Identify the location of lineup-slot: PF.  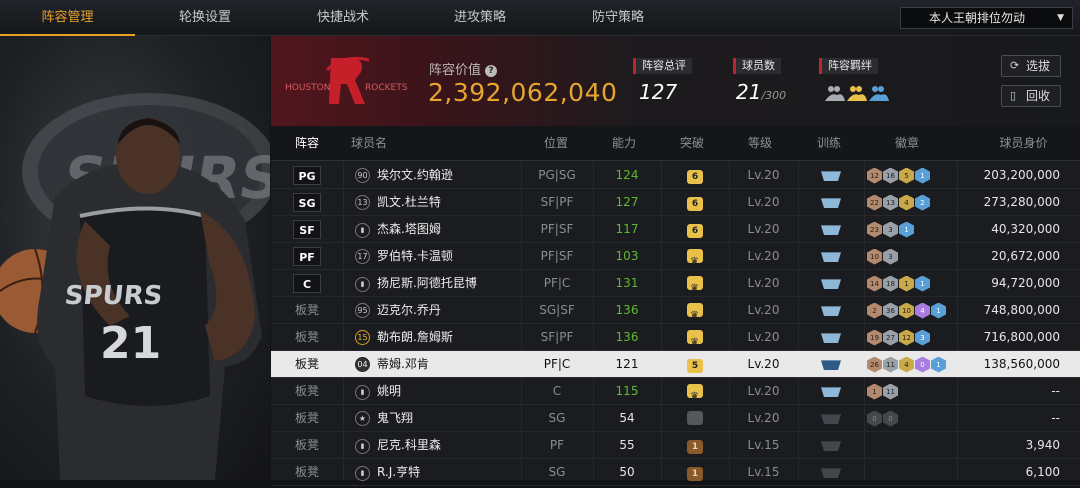
(307, 256).